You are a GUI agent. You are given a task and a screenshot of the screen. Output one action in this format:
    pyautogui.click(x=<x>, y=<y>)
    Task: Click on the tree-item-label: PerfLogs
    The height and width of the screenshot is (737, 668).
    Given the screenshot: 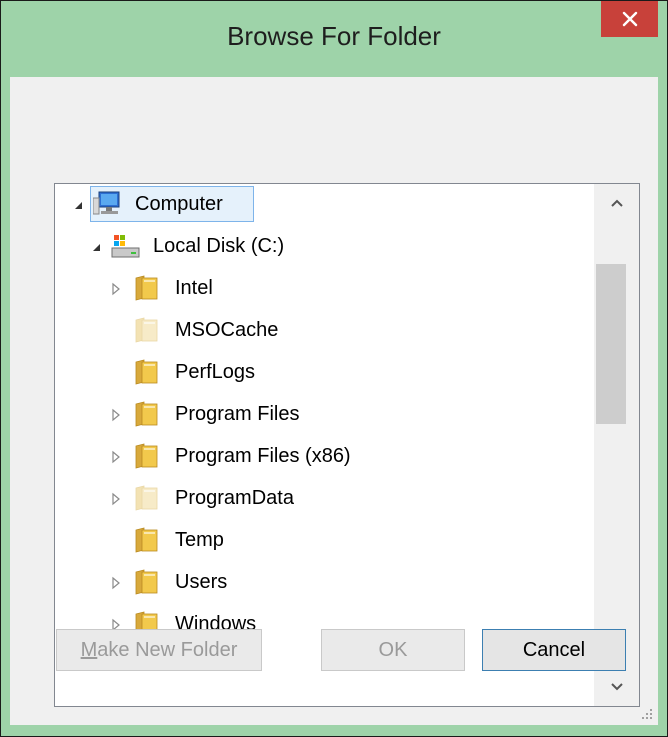 What is the action you would take?
    pyautogui.click(x=215, y=372)
    